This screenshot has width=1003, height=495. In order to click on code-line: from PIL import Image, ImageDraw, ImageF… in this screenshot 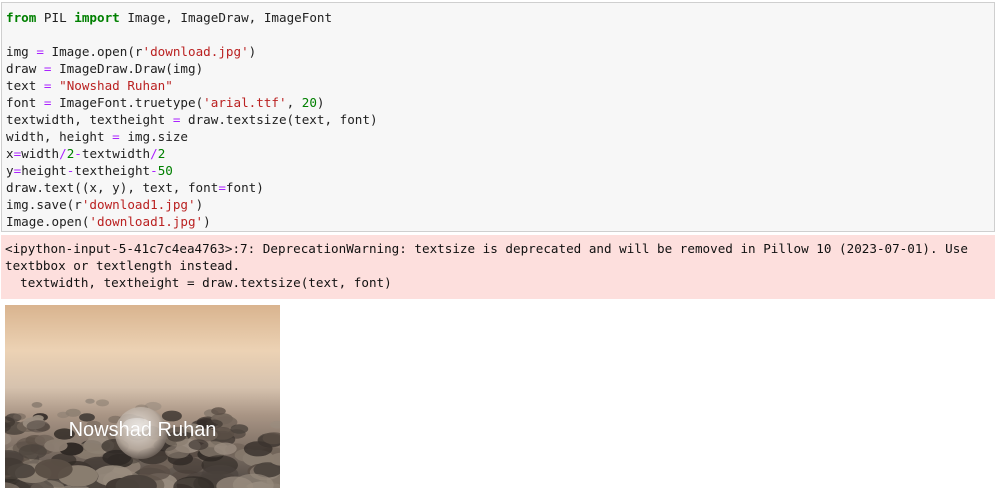, I will do `click(169, 17)`.